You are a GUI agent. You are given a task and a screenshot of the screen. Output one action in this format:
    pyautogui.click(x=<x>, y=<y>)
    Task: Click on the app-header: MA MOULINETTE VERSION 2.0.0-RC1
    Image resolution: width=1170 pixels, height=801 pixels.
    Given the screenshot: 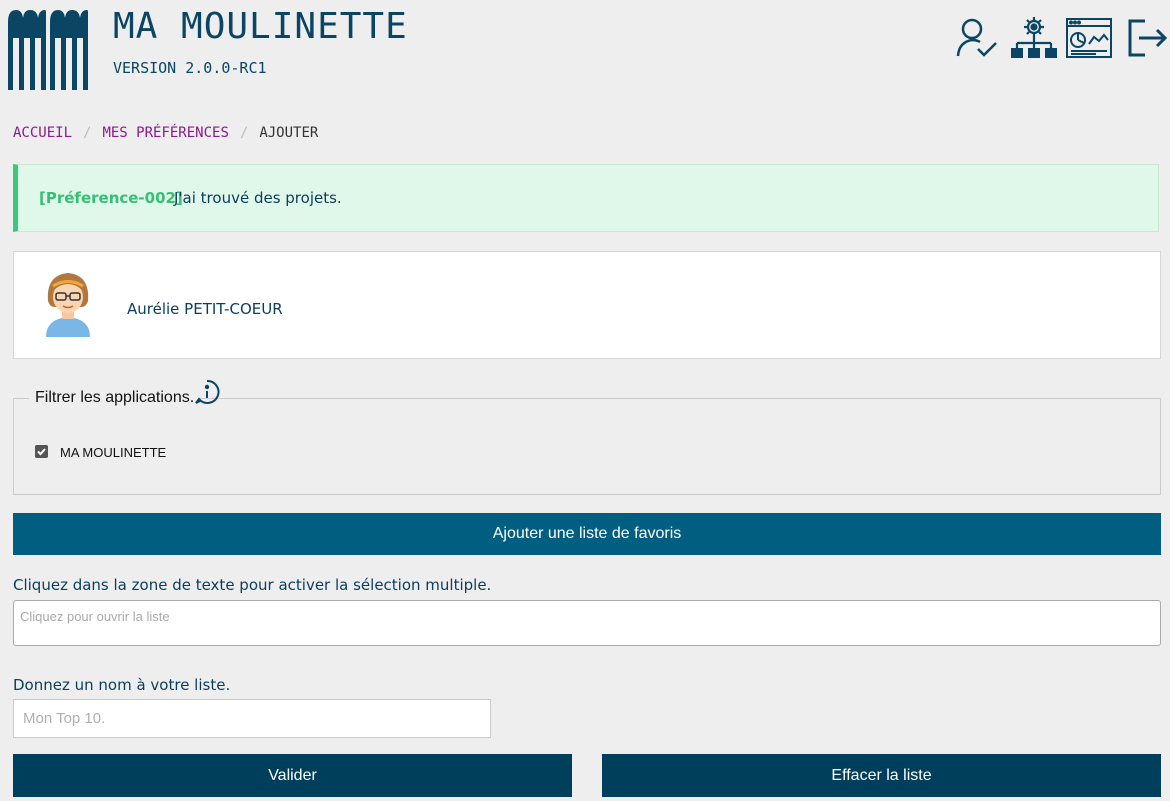 What is the action you would take?
    pyautogui.click(x=585, y=50)
    